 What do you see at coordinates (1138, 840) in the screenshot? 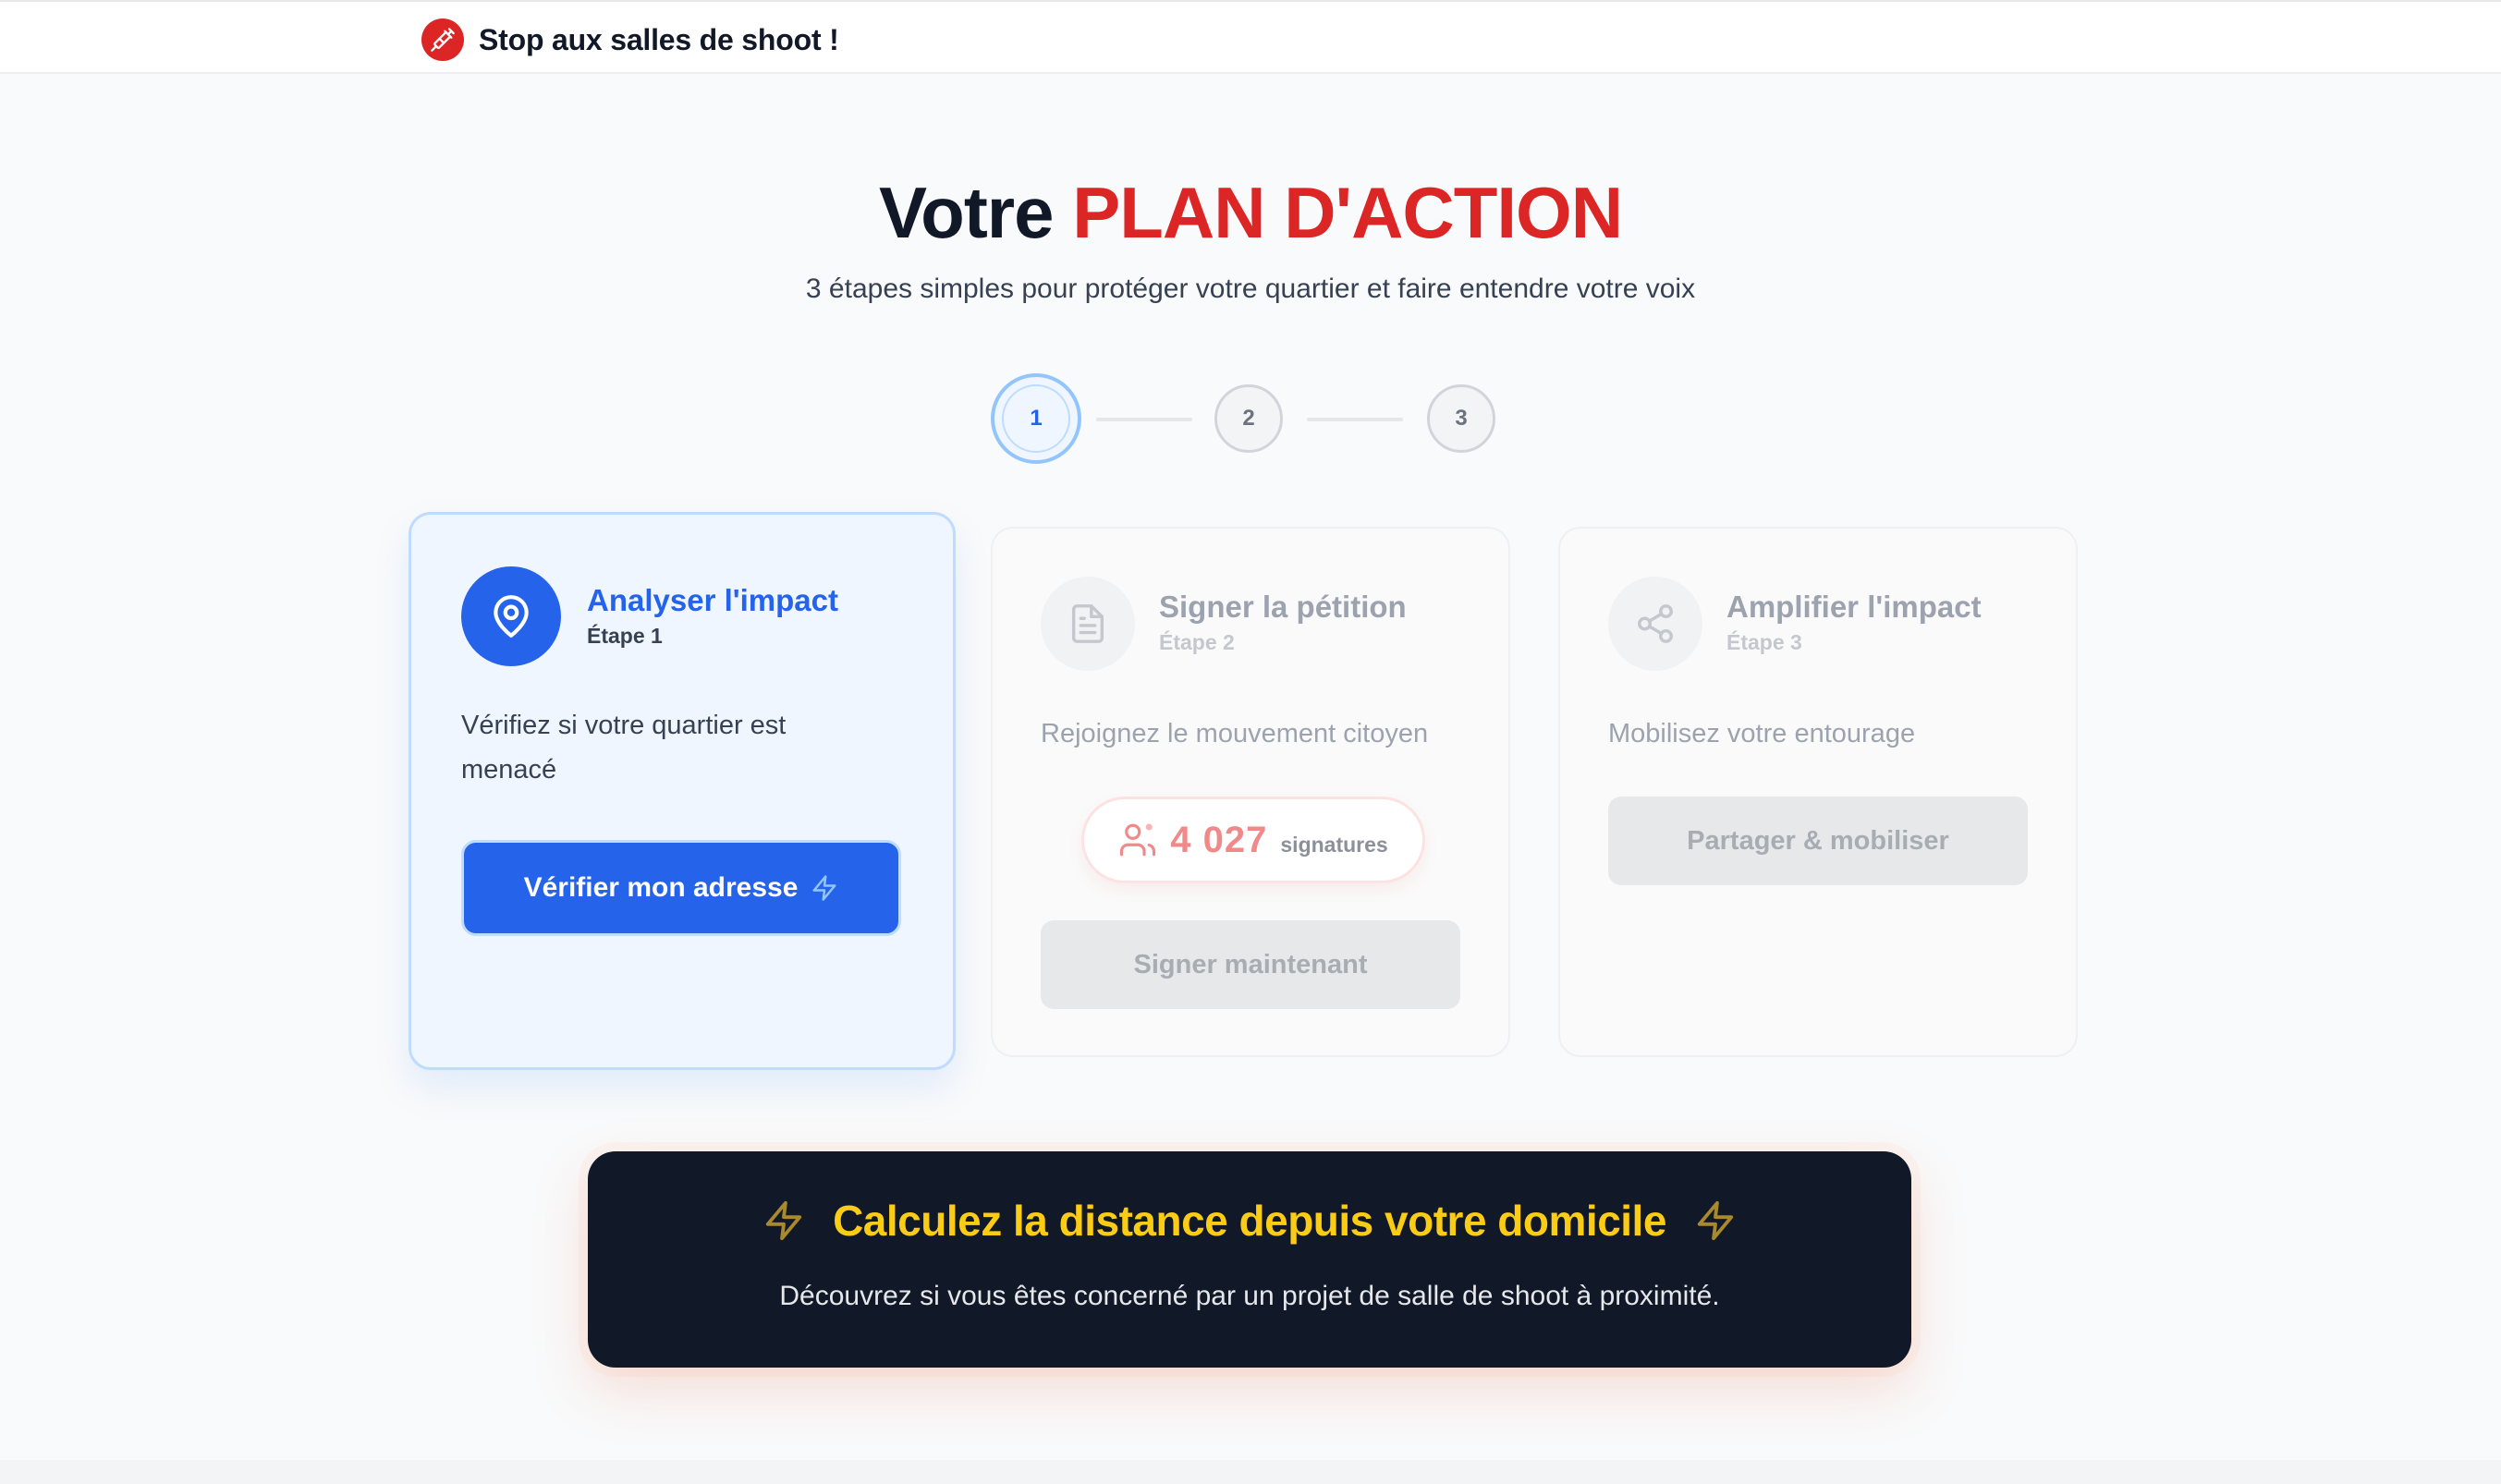
I see `users-icon` at bounding box center [1138, 840].